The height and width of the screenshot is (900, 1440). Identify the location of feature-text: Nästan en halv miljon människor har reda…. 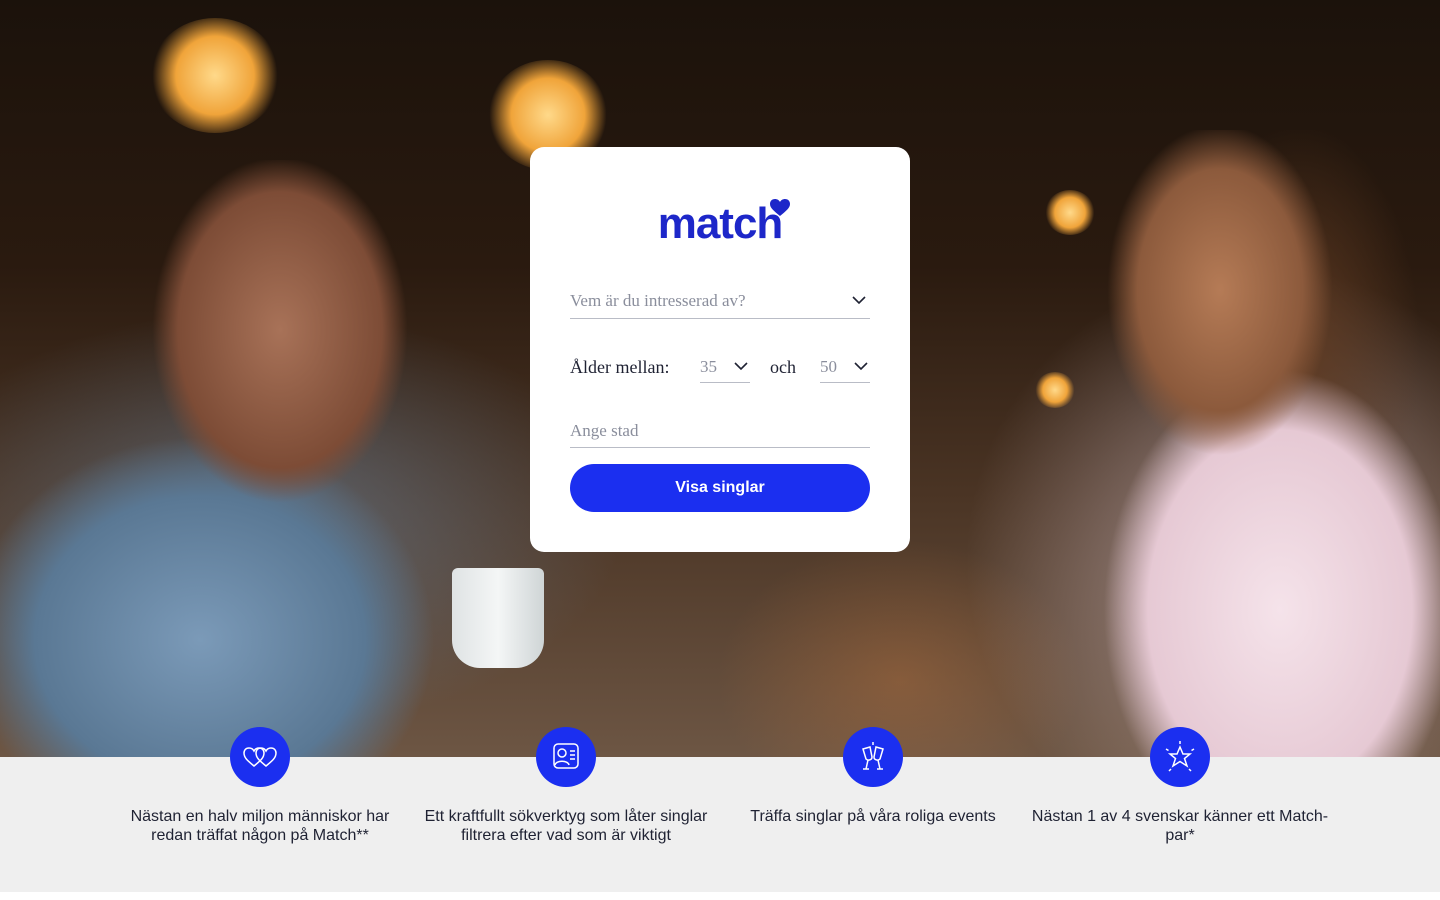
(260, 826).